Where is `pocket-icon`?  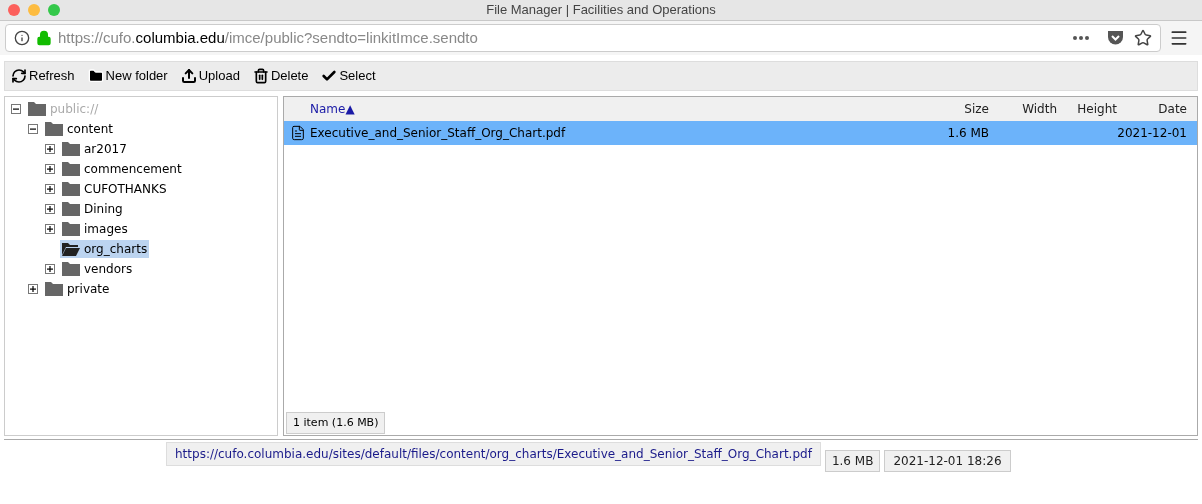
pocket-icon is located at coordinates (1115, 38).